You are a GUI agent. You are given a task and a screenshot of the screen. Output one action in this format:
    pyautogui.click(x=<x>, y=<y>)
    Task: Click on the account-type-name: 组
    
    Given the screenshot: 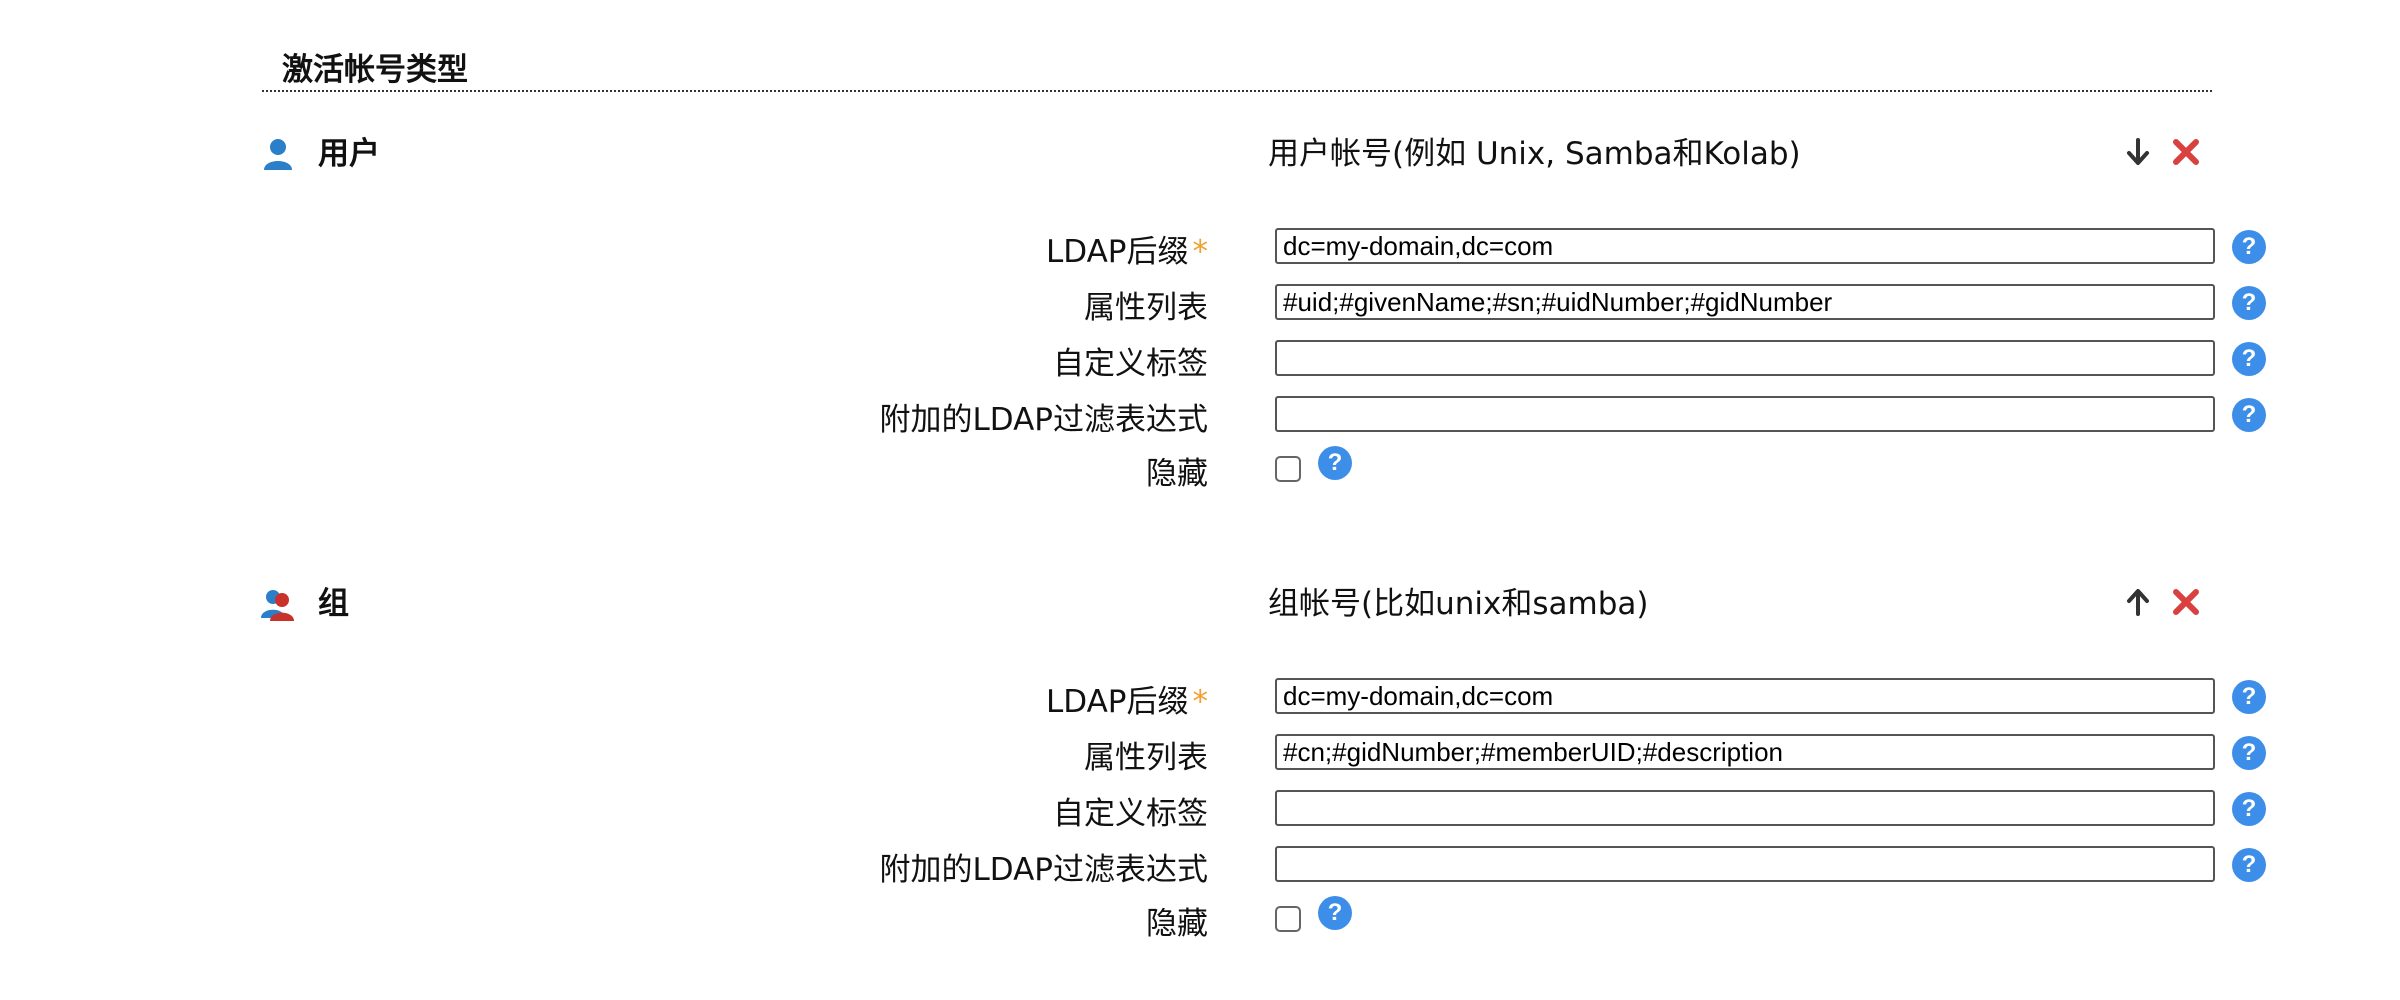 What is the action you would take?
    pyautogui.click(x=333, y=604)
    